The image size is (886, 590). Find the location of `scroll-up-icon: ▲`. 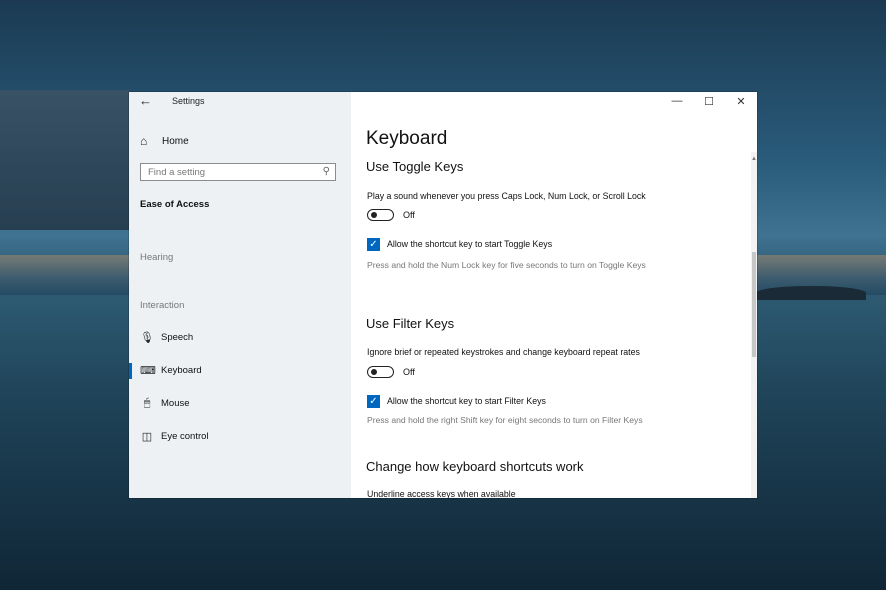

scroll-up-icon: ▲ is located at coordinates (754, 159).